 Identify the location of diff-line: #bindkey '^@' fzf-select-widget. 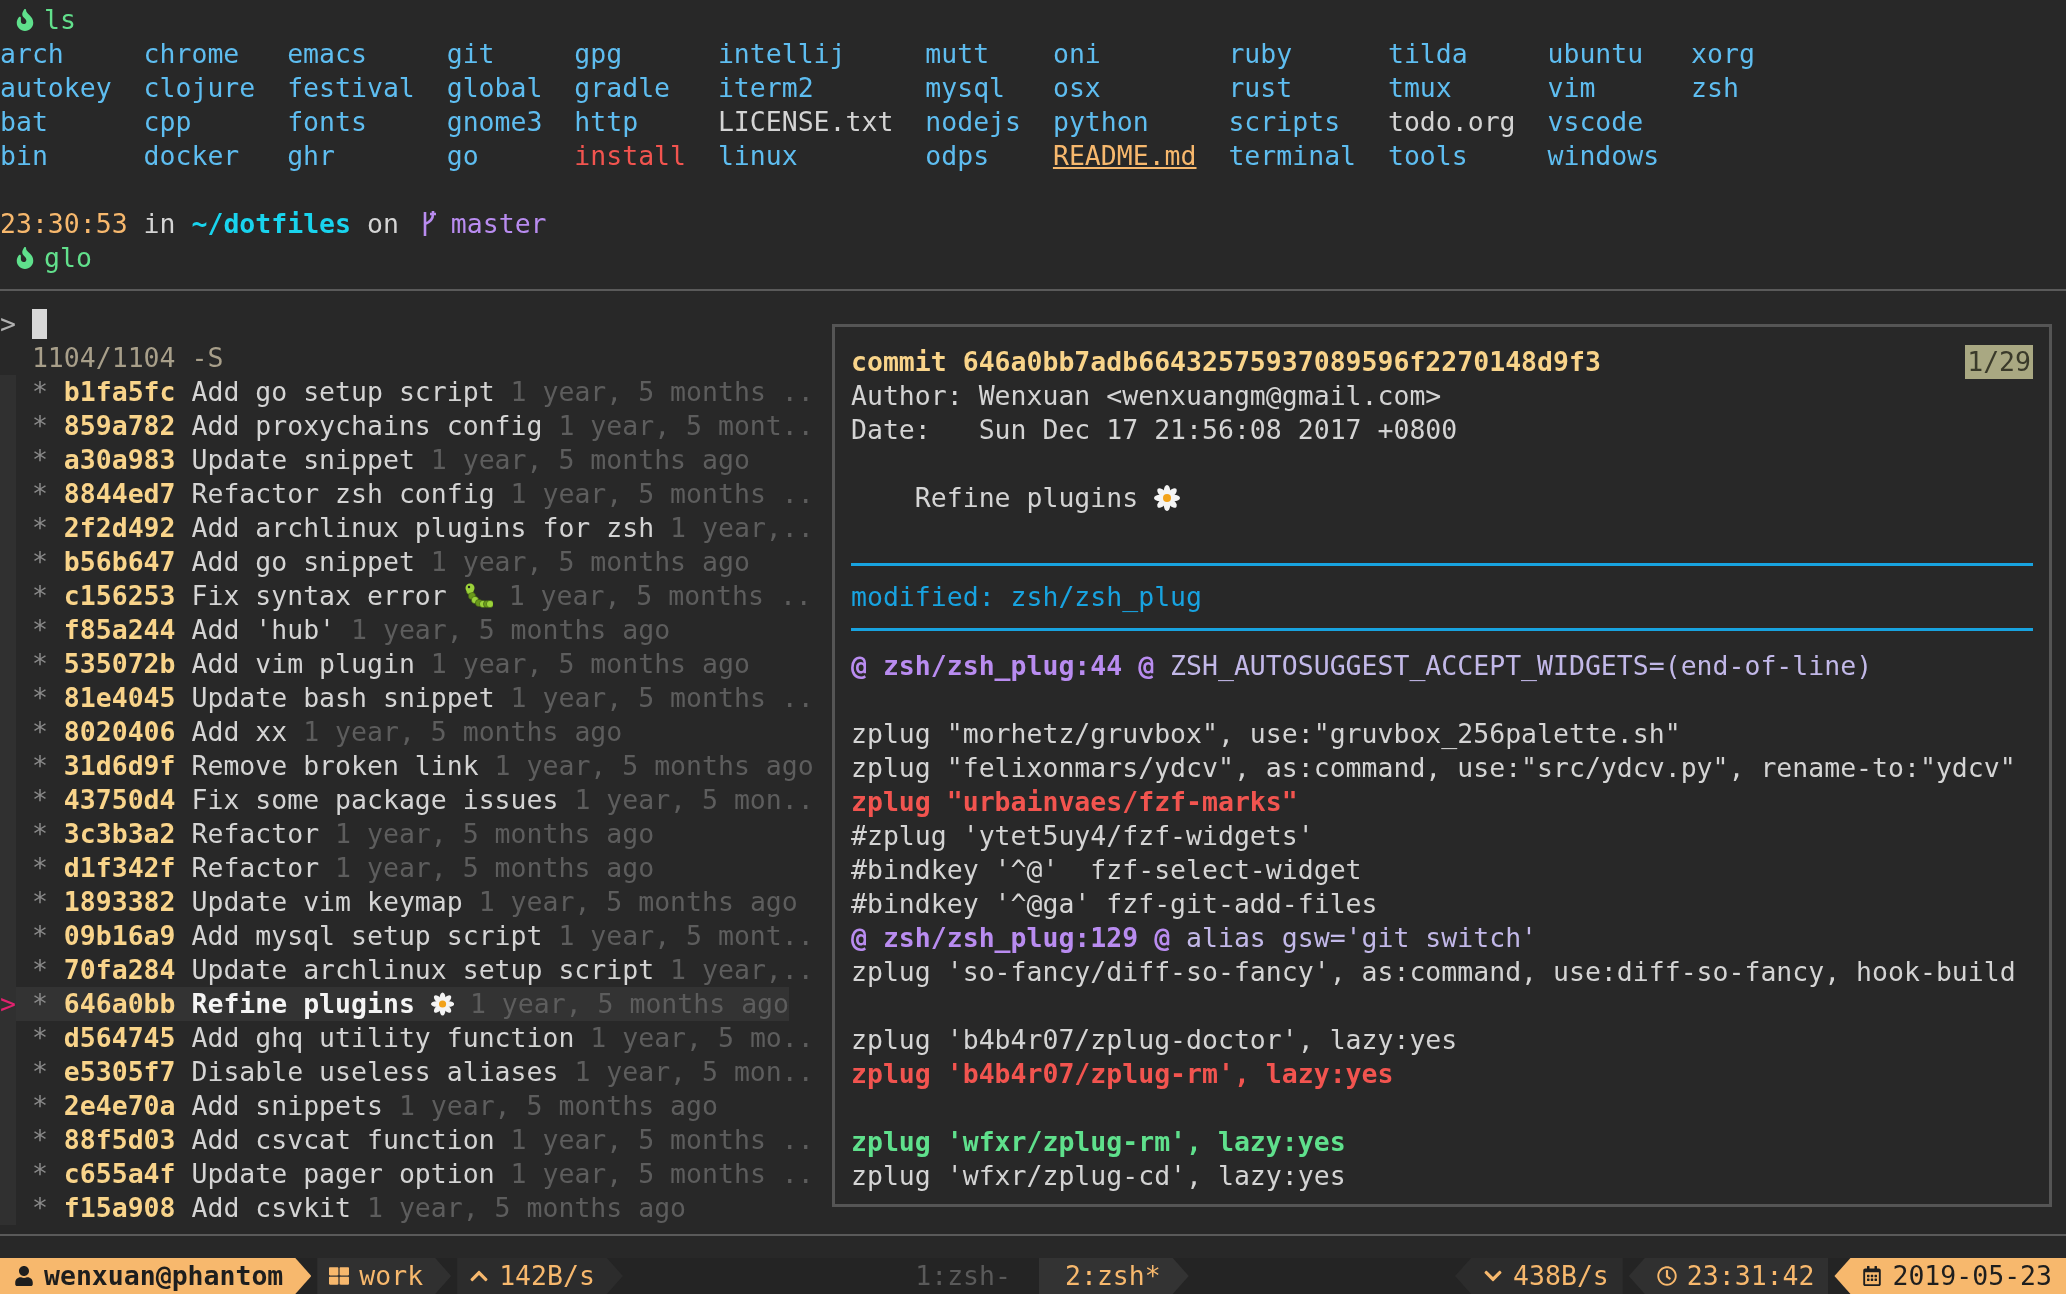
(1106, 870).